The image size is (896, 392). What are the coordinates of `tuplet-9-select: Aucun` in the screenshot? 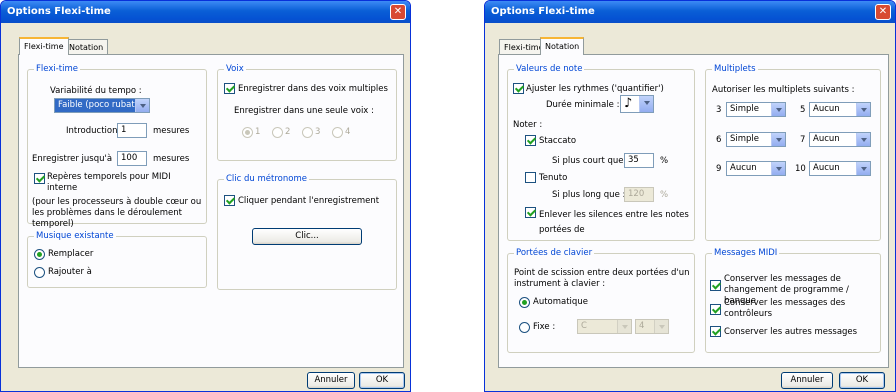 It's located at (756, 168).